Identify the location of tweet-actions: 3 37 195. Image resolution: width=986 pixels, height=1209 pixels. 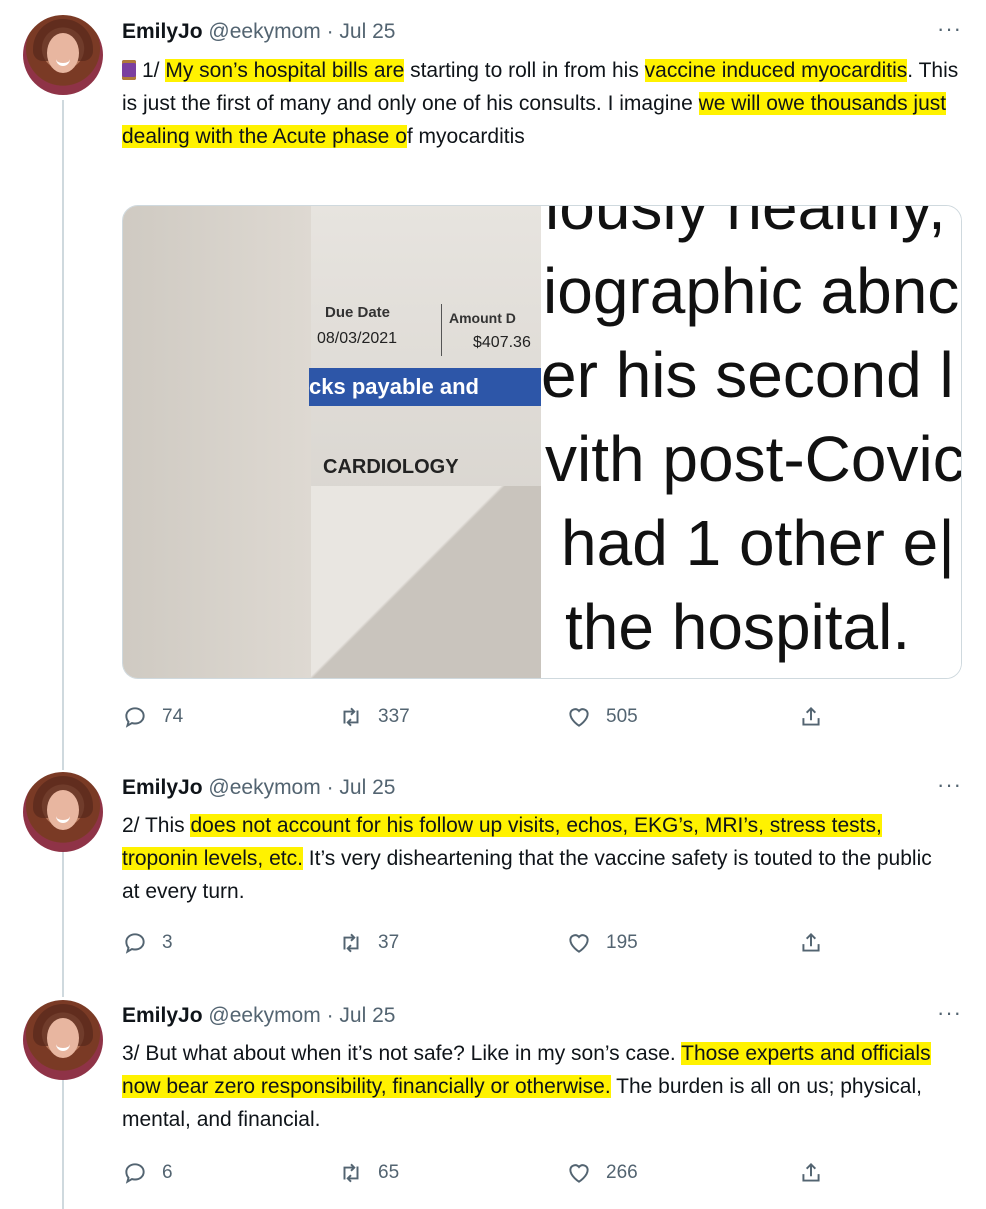
(482, 943).